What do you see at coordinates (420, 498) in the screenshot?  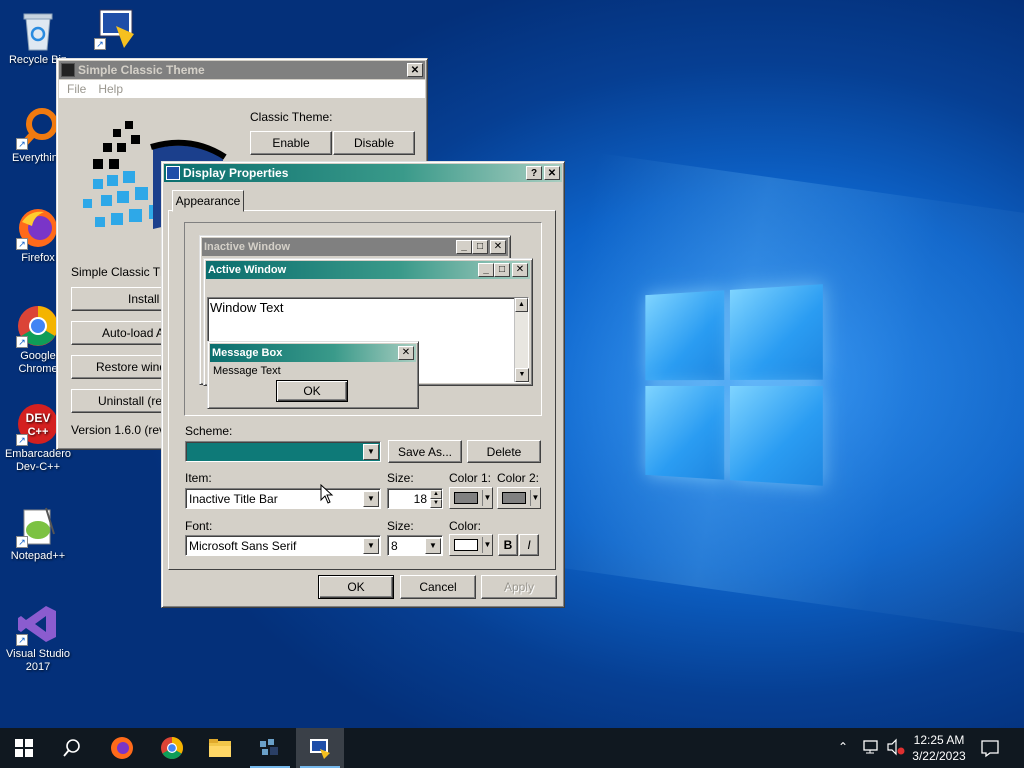 I see `size-value: 18` at bounding box center [420, 498].